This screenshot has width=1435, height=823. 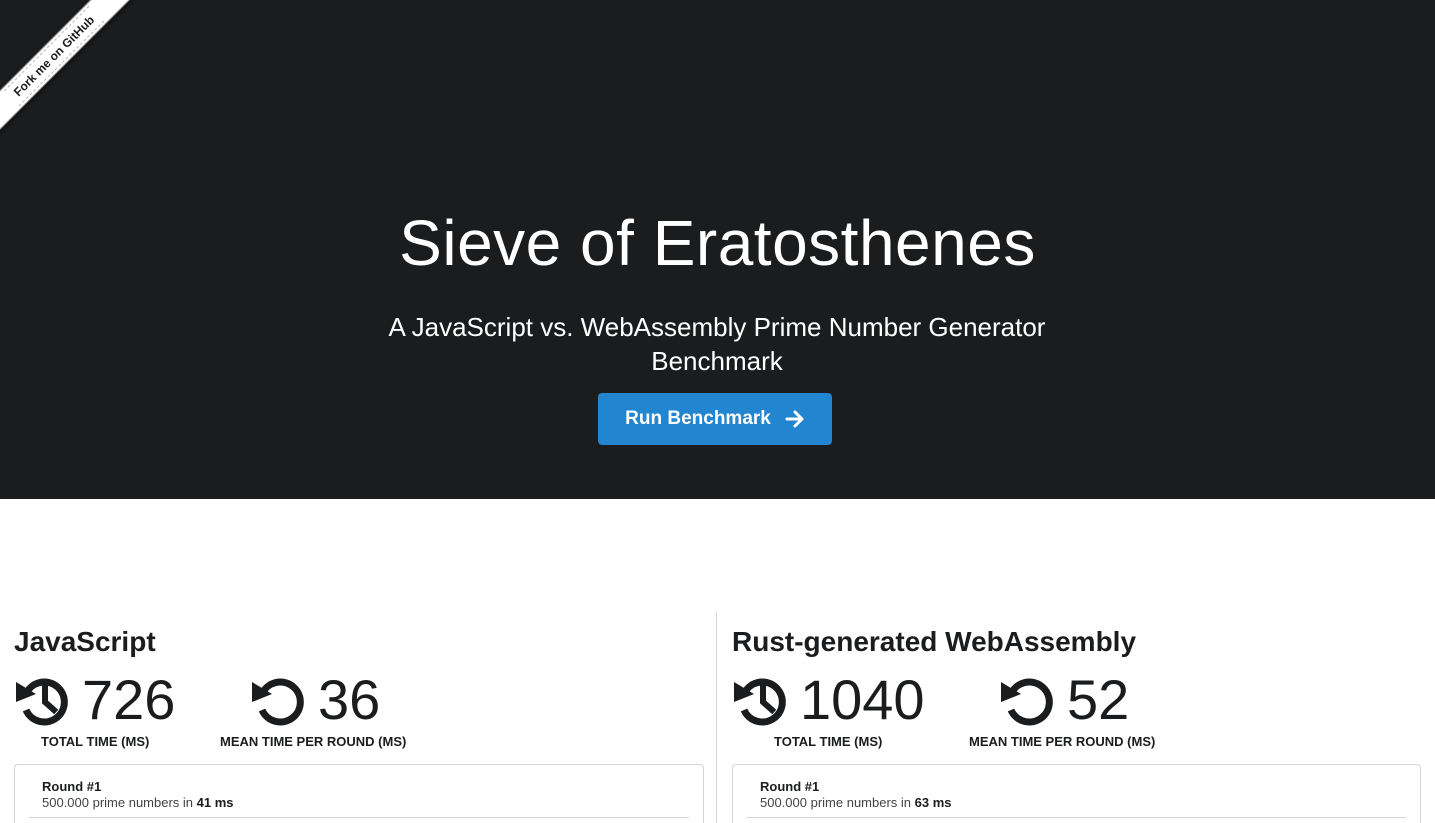 I want to click on wasm-total-time-value: 1040, so click(x=862, y=699).